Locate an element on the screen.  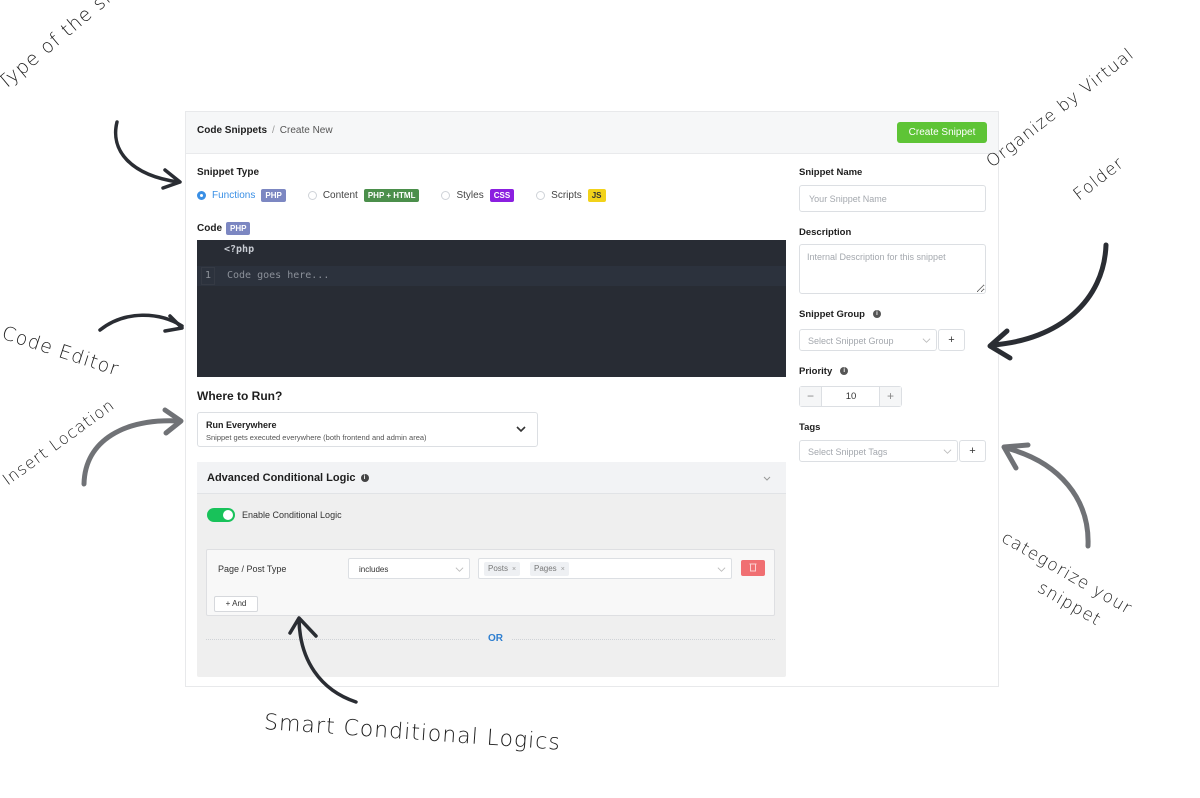
add-tag-button: + is located at coordinates (972, 451).